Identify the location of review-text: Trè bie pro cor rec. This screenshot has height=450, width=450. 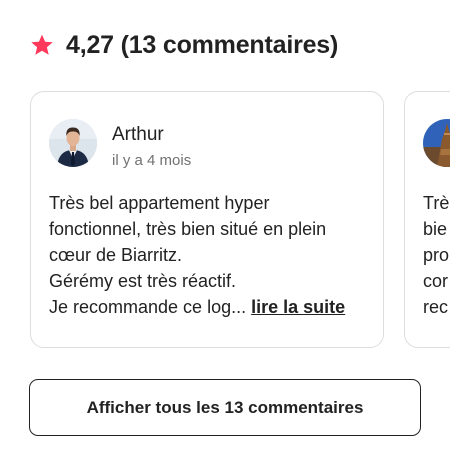
(436, 255).